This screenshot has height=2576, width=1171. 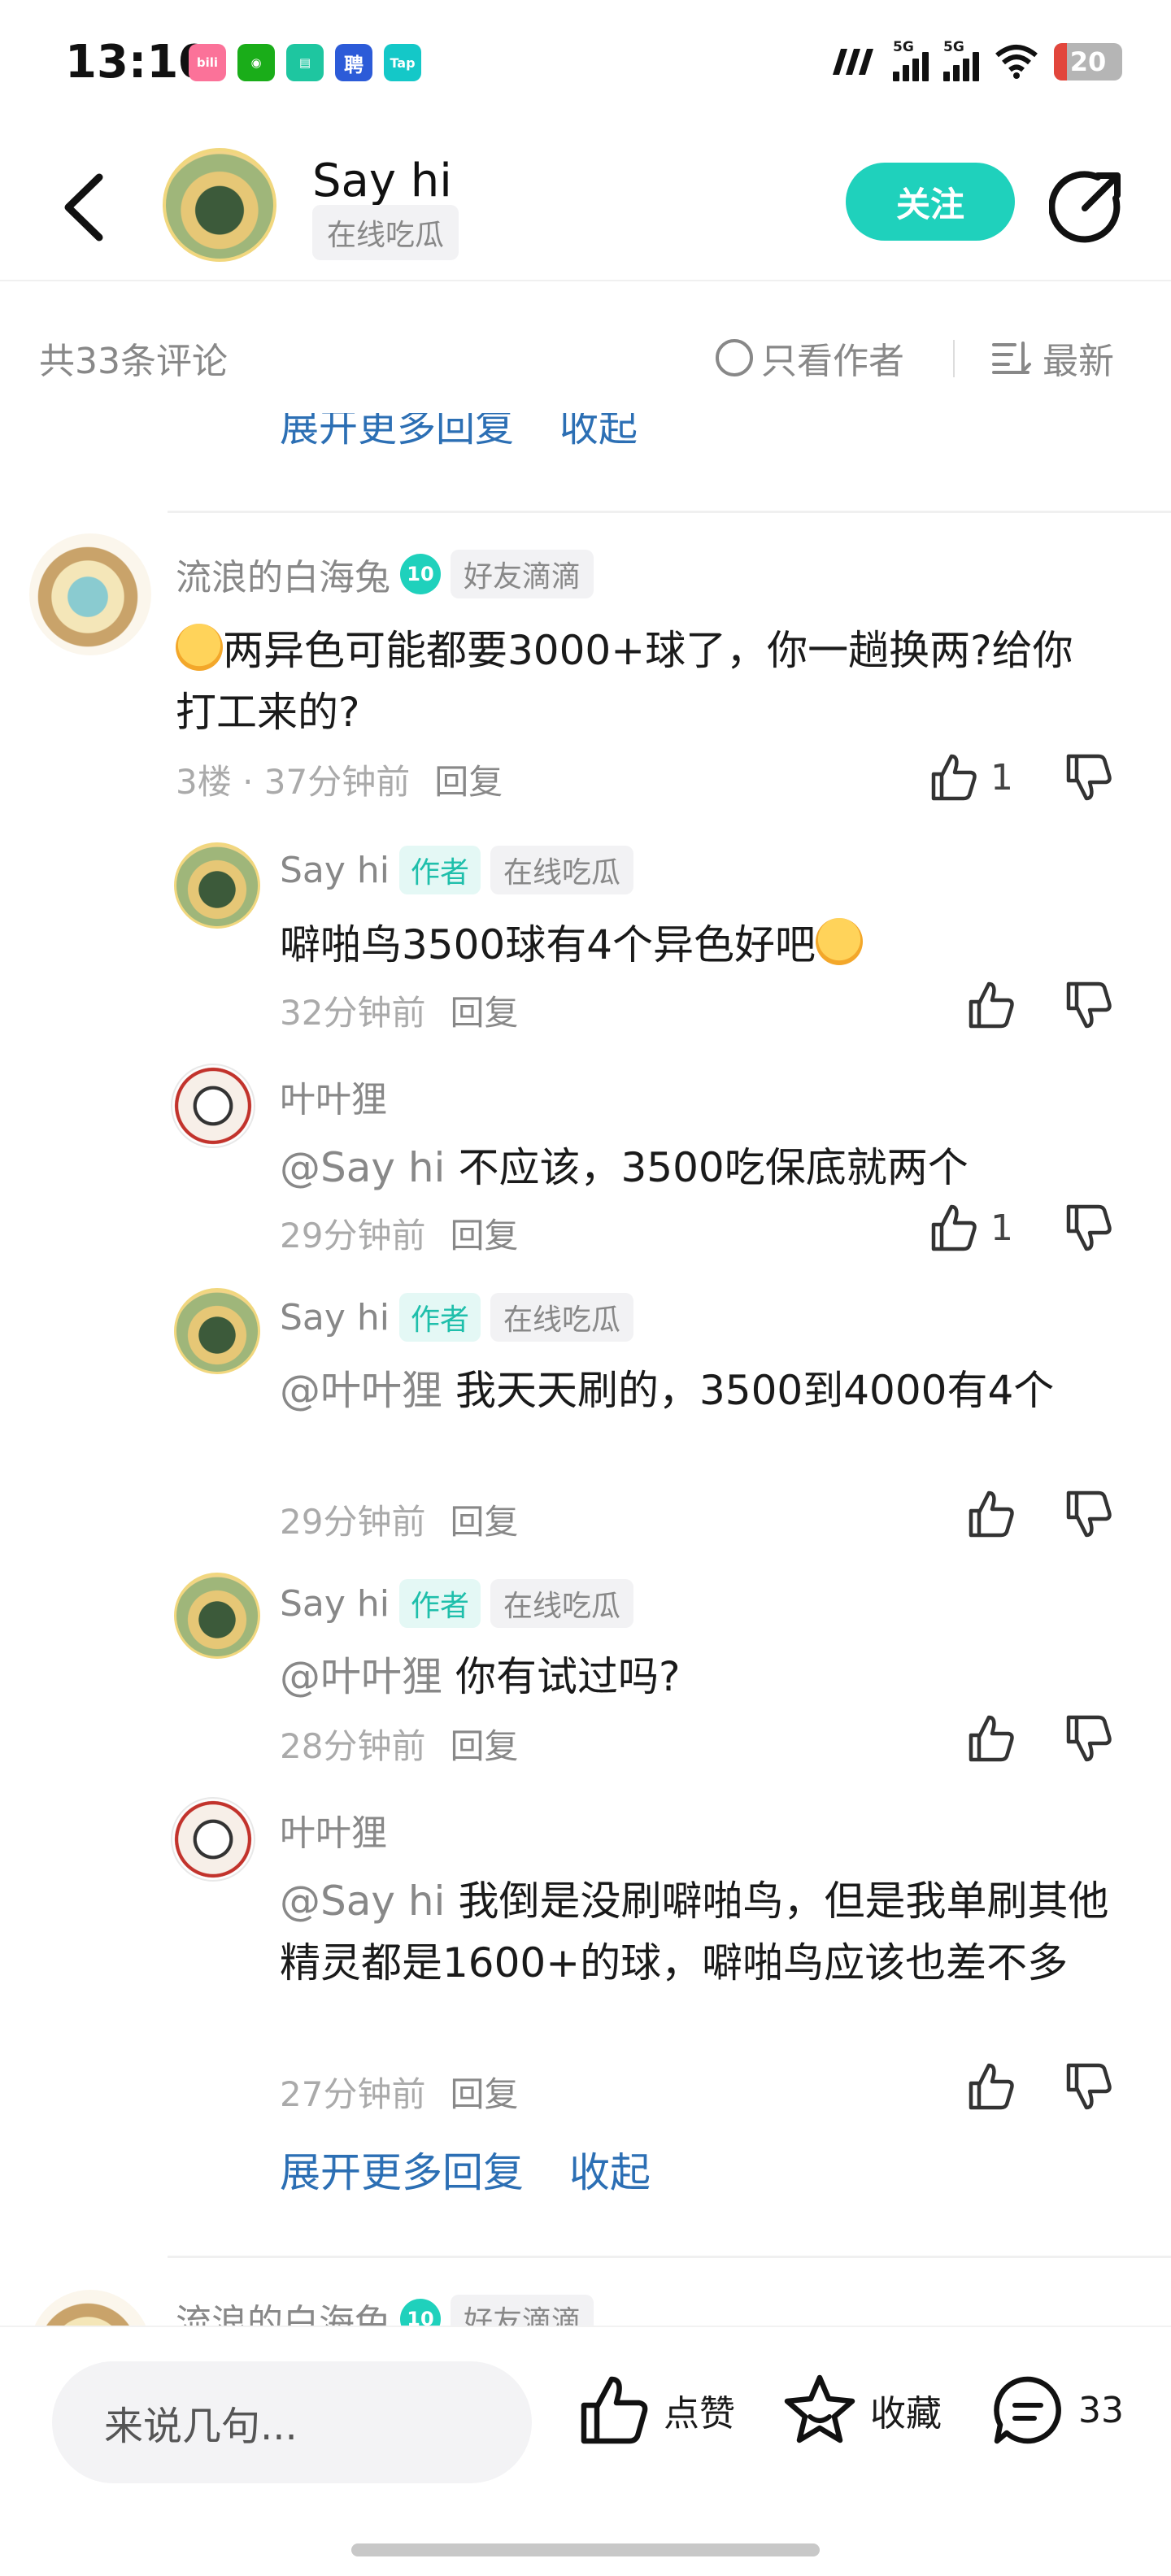 I want to click on expand-replies: 展开更多回复 收起, so click(x=466, y=2169).